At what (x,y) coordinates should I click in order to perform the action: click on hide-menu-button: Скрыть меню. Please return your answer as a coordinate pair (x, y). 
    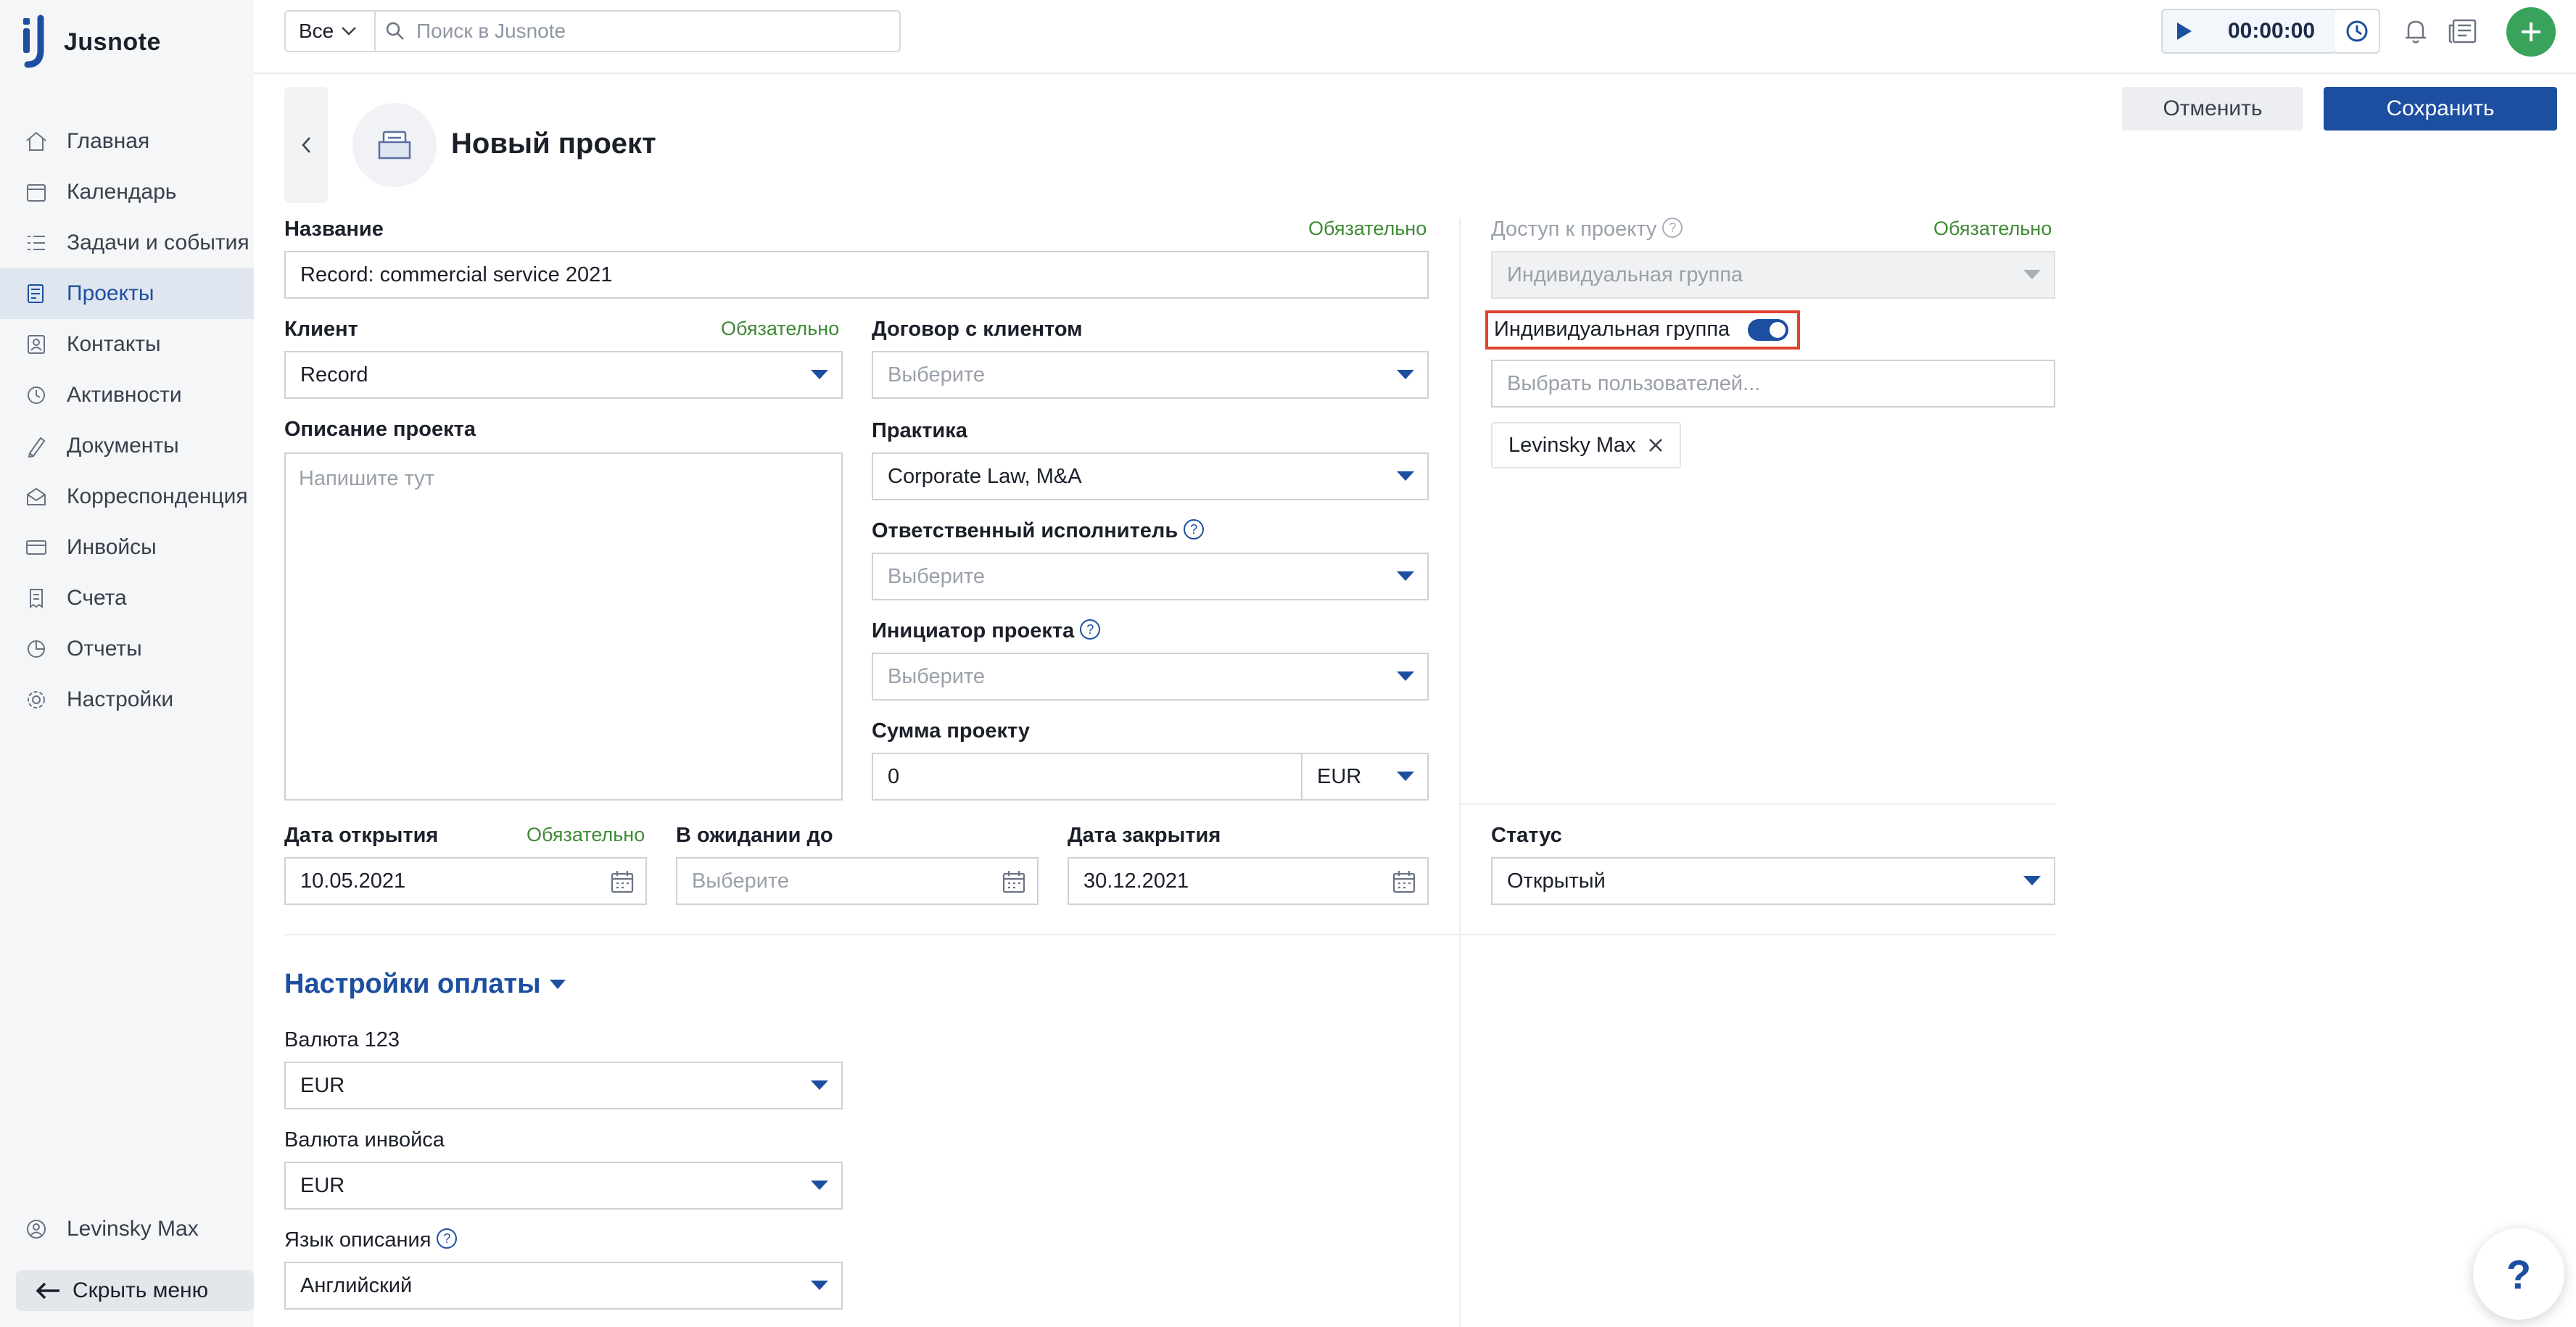
    Looking at the image, I should click on (135, 1290).